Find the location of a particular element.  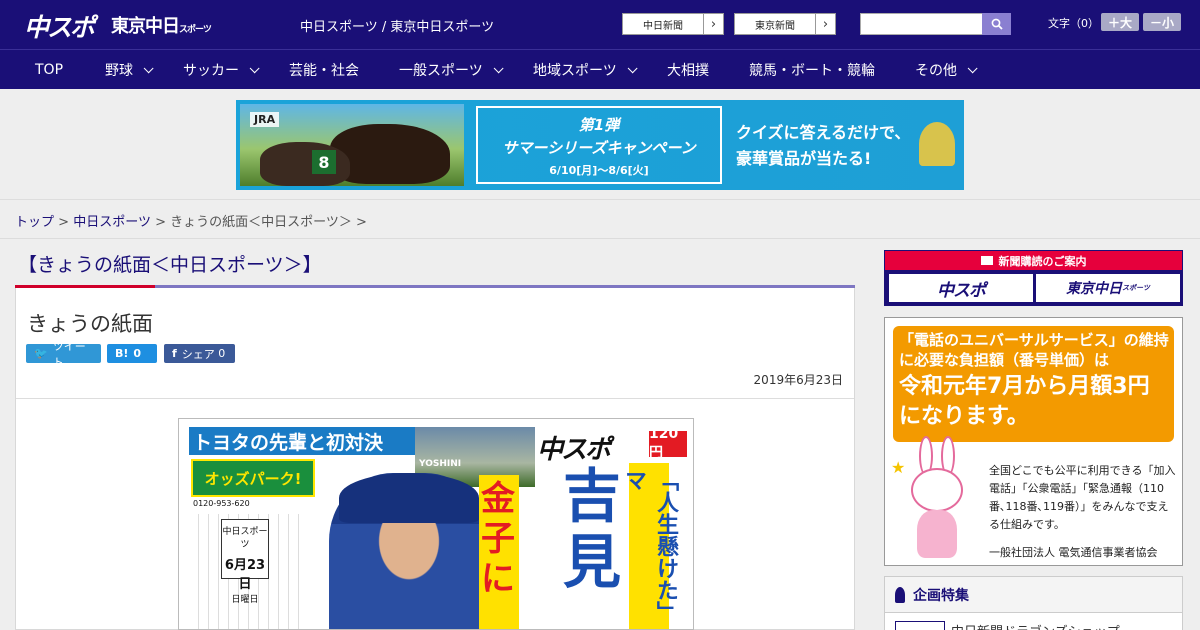

nav-item-general-sports: 一般スポーツ is located at coordinates (451, 70).